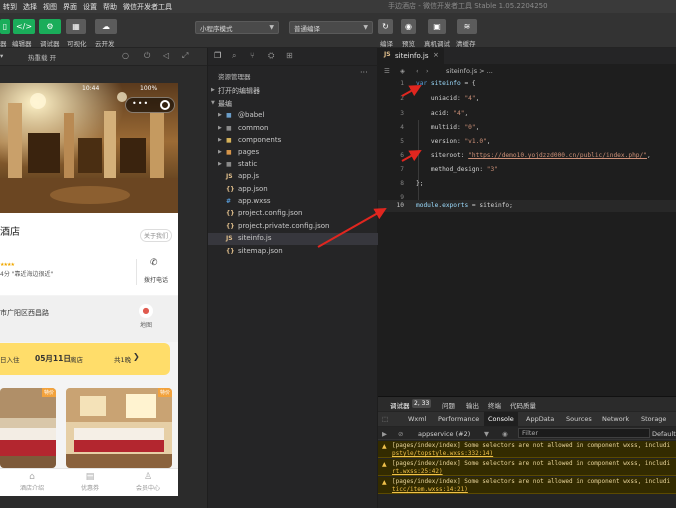 This screenshot has width=676, height=508. Describe the element at coordinates (448, 405) in the screenshot. I see `tab-problems: 问题` at that location.